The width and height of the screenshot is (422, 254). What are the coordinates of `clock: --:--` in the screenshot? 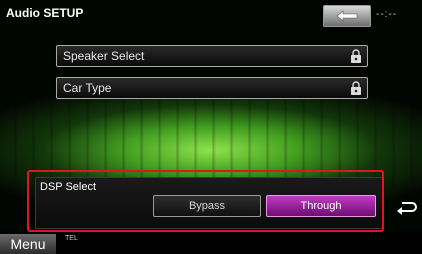 It's located at (387, 14).